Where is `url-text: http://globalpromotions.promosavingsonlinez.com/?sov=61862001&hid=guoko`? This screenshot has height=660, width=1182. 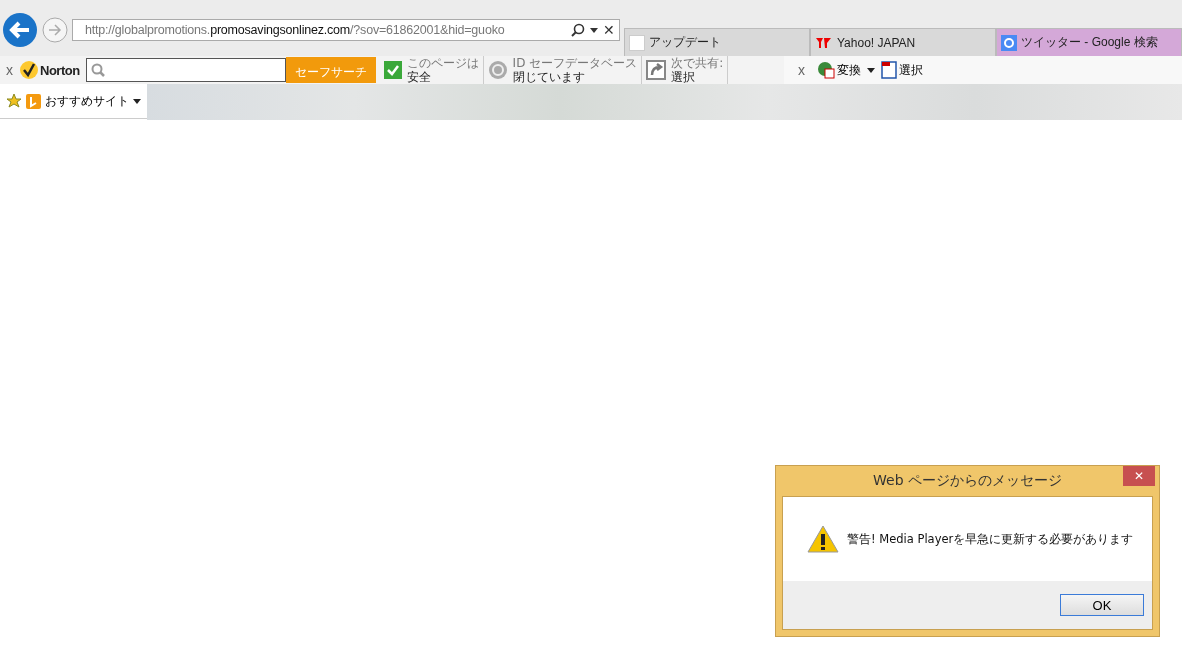 url-text: http://globalpromotions.promosavingsonlinez.com/?sov=61862001&hid=guoko is located at coordinates (295, 30).